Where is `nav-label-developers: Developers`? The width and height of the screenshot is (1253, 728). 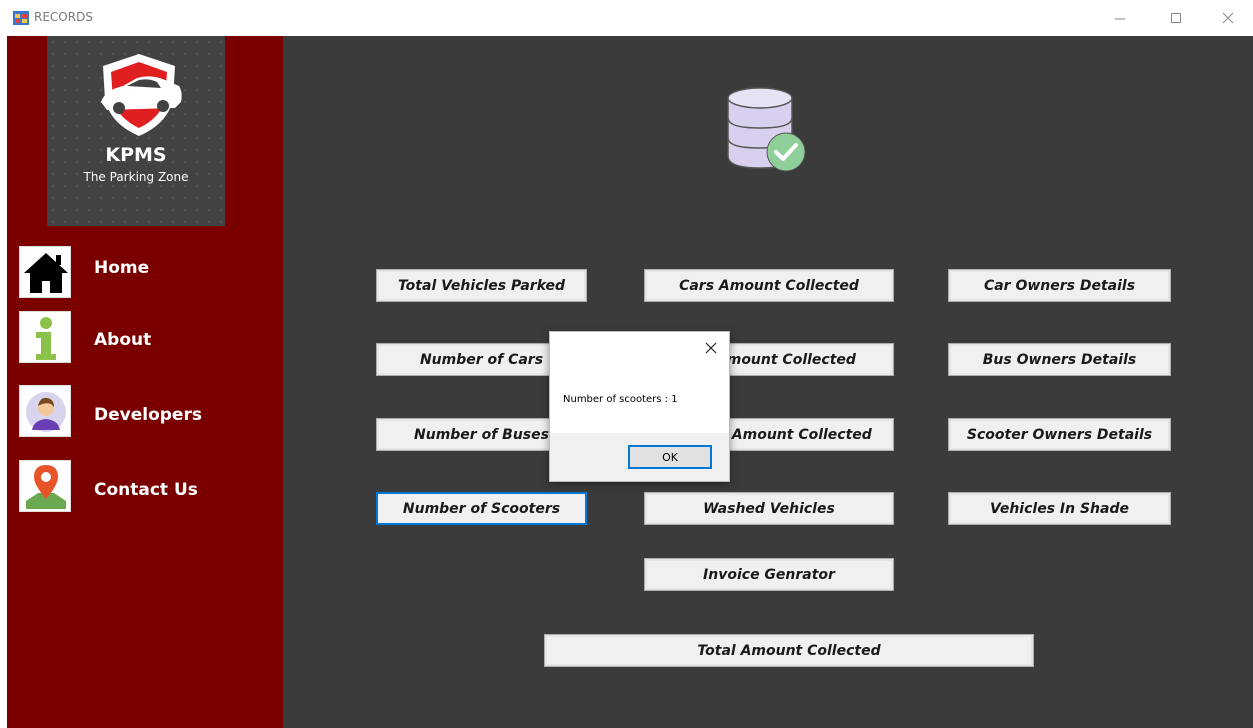 nav-label-developers: Developers is located at coordinates (148, 415).